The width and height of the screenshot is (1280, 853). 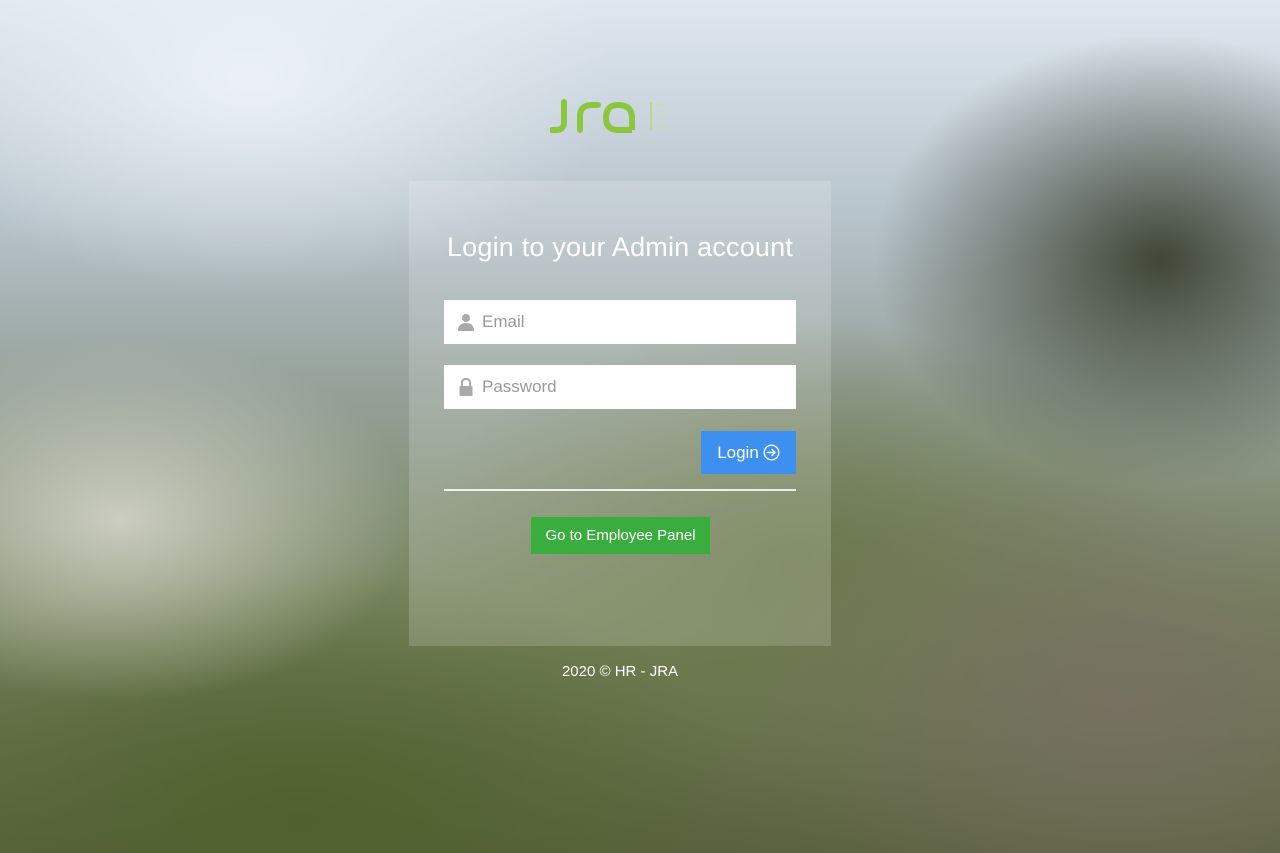 What do you see at coordinates (609, 116) in the screenshot?
I see `jra-logo` at bounding box center [609, 116].